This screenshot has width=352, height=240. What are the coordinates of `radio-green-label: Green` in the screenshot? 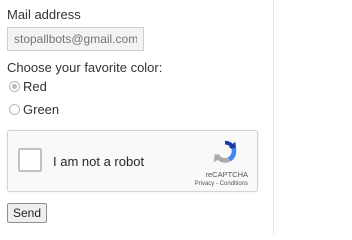 It's located at (41, 109).